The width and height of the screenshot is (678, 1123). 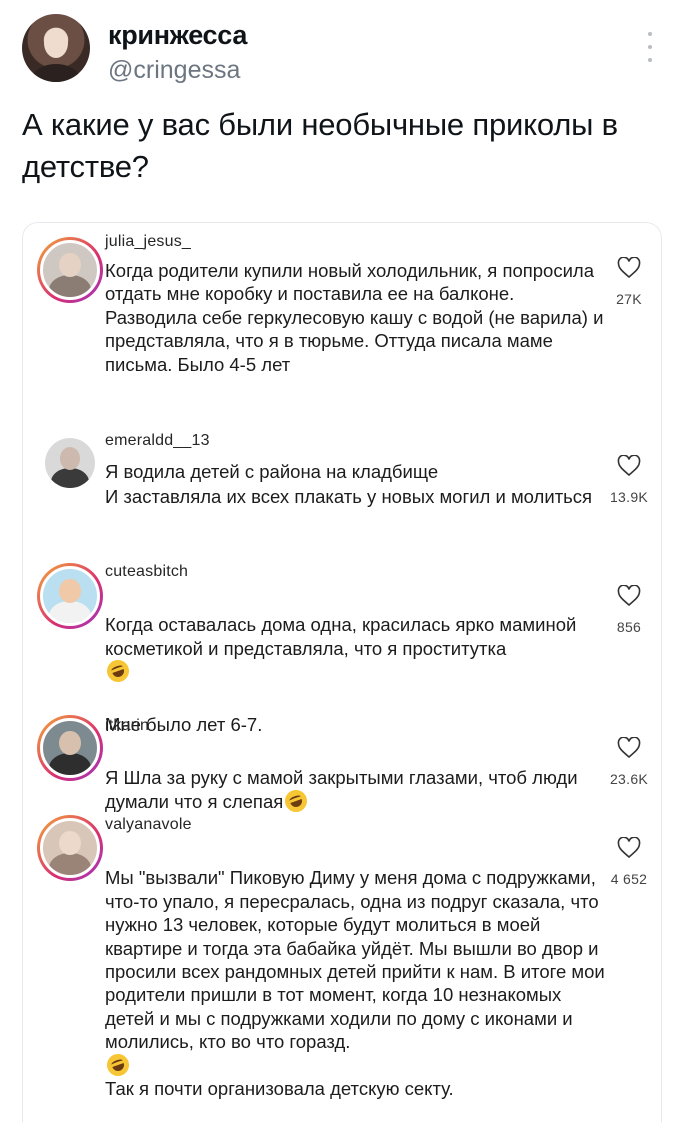 I want to click on comment-username: emeraldd__13, so click(x=157, y=441).